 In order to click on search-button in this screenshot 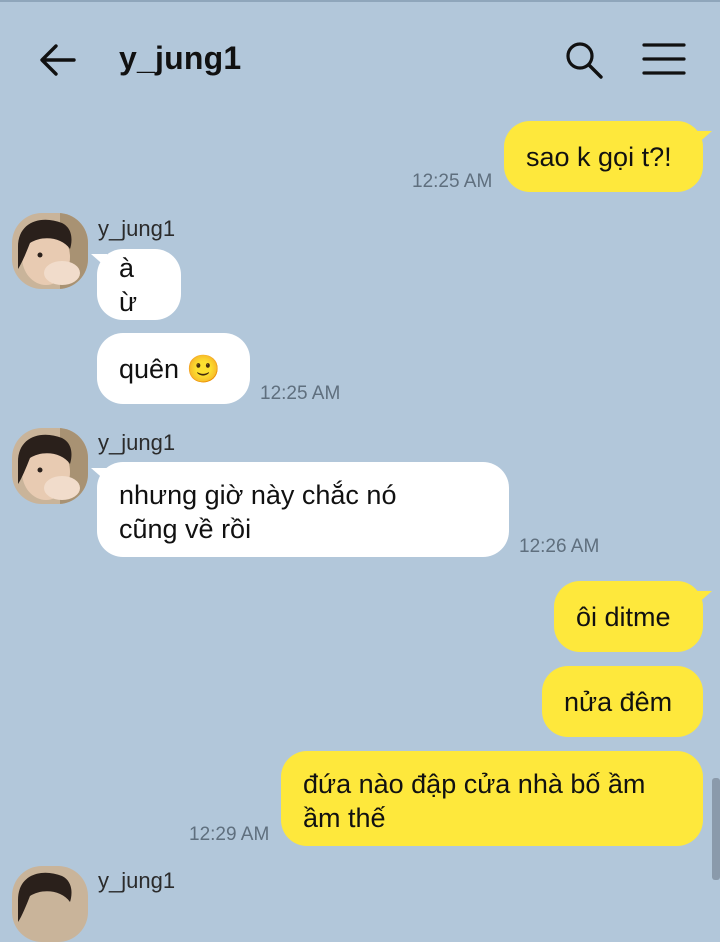, I will do `click(584, 60)`.